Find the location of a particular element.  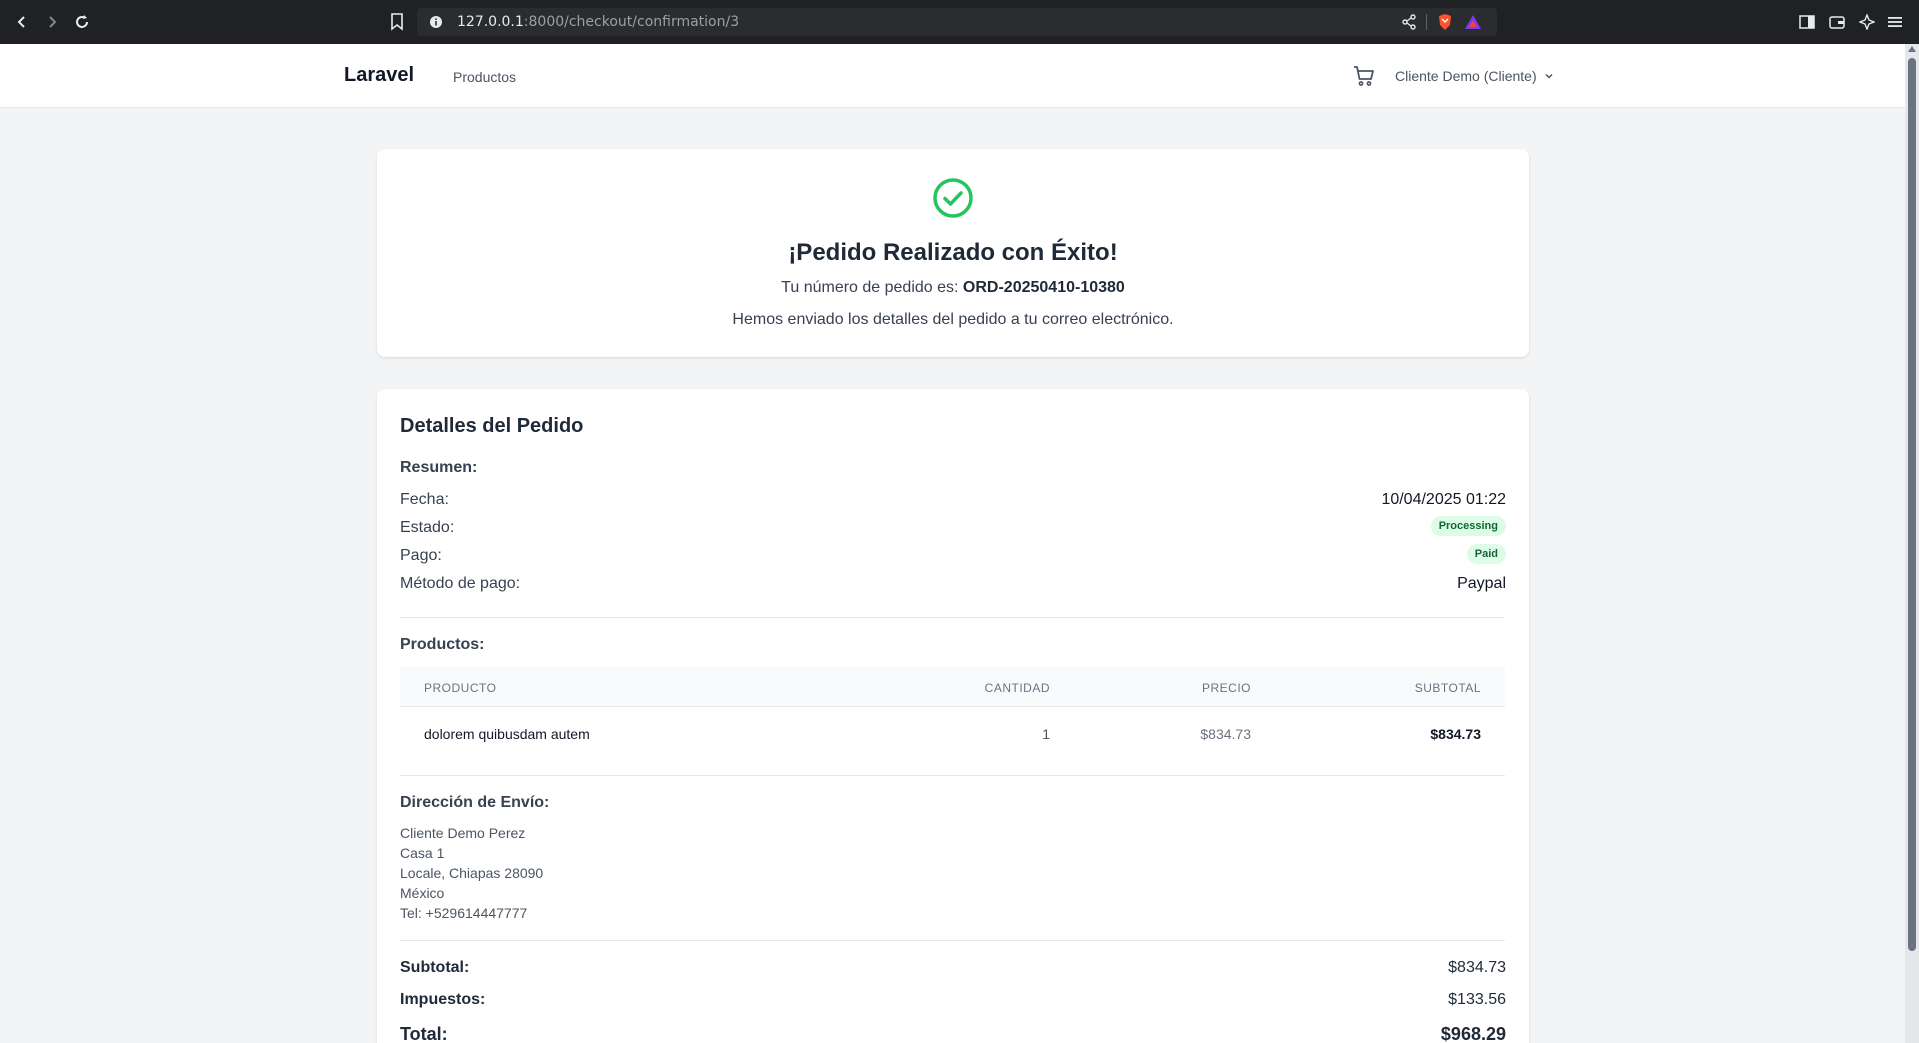

address-line-city: Locale, Chiapas 28090 is located at coordinates (472, 873).